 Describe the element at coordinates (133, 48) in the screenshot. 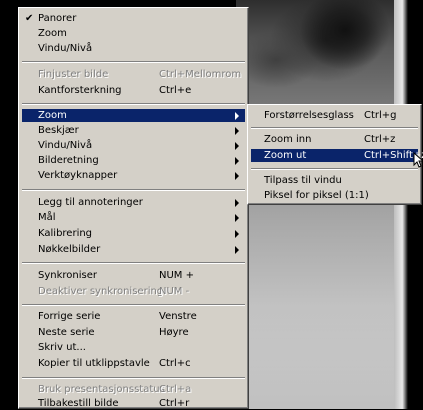

I see `menu-item-vindu-niva-mode: Vindu/Nivå` at that location.